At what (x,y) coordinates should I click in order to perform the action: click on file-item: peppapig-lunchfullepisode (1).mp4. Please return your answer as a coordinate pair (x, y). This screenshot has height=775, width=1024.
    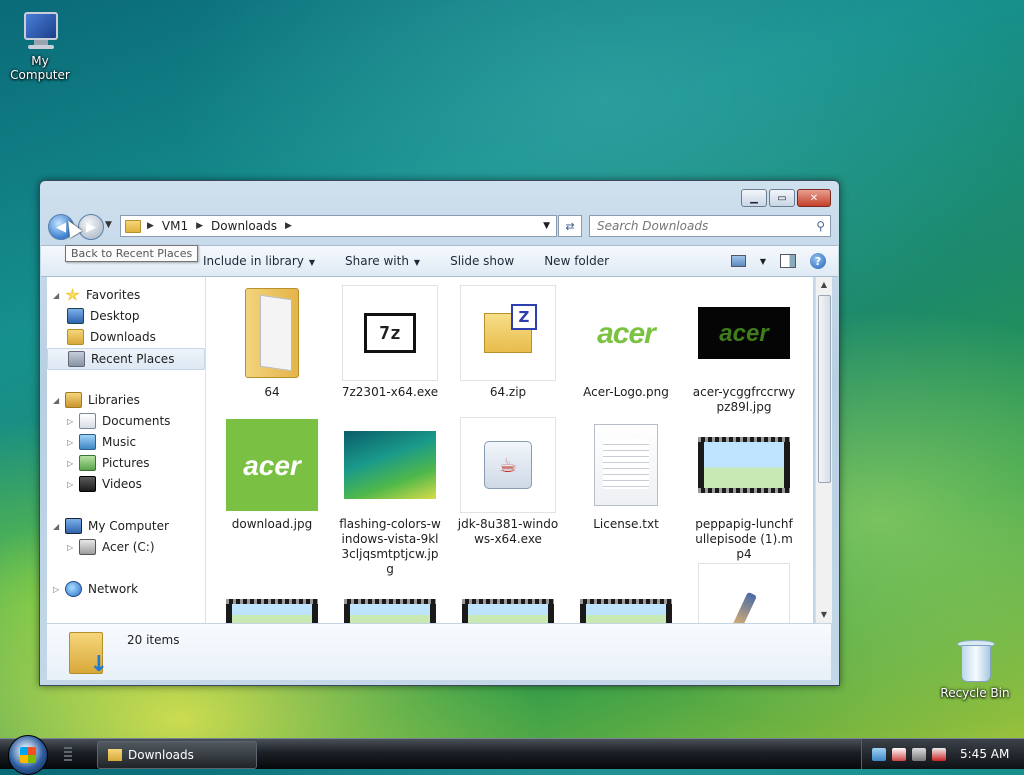
    Looking at the image, I should click on (744, 489).